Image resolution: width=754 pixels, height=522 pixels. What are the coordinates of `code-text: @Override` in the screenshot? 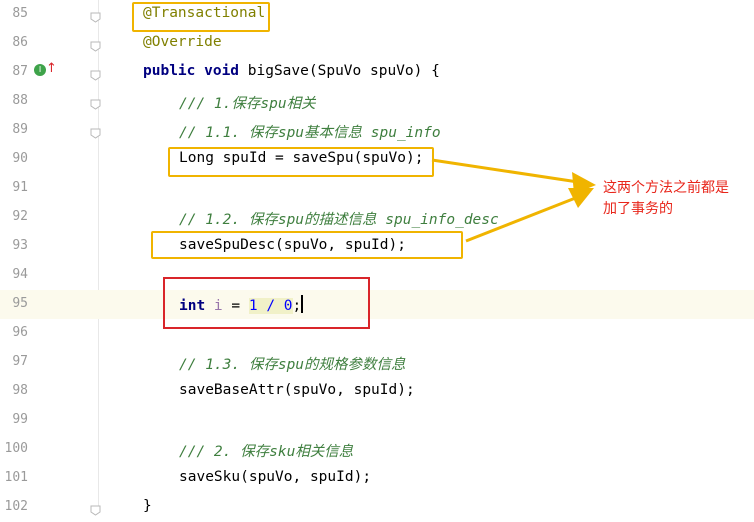 It's located at (182, 42).